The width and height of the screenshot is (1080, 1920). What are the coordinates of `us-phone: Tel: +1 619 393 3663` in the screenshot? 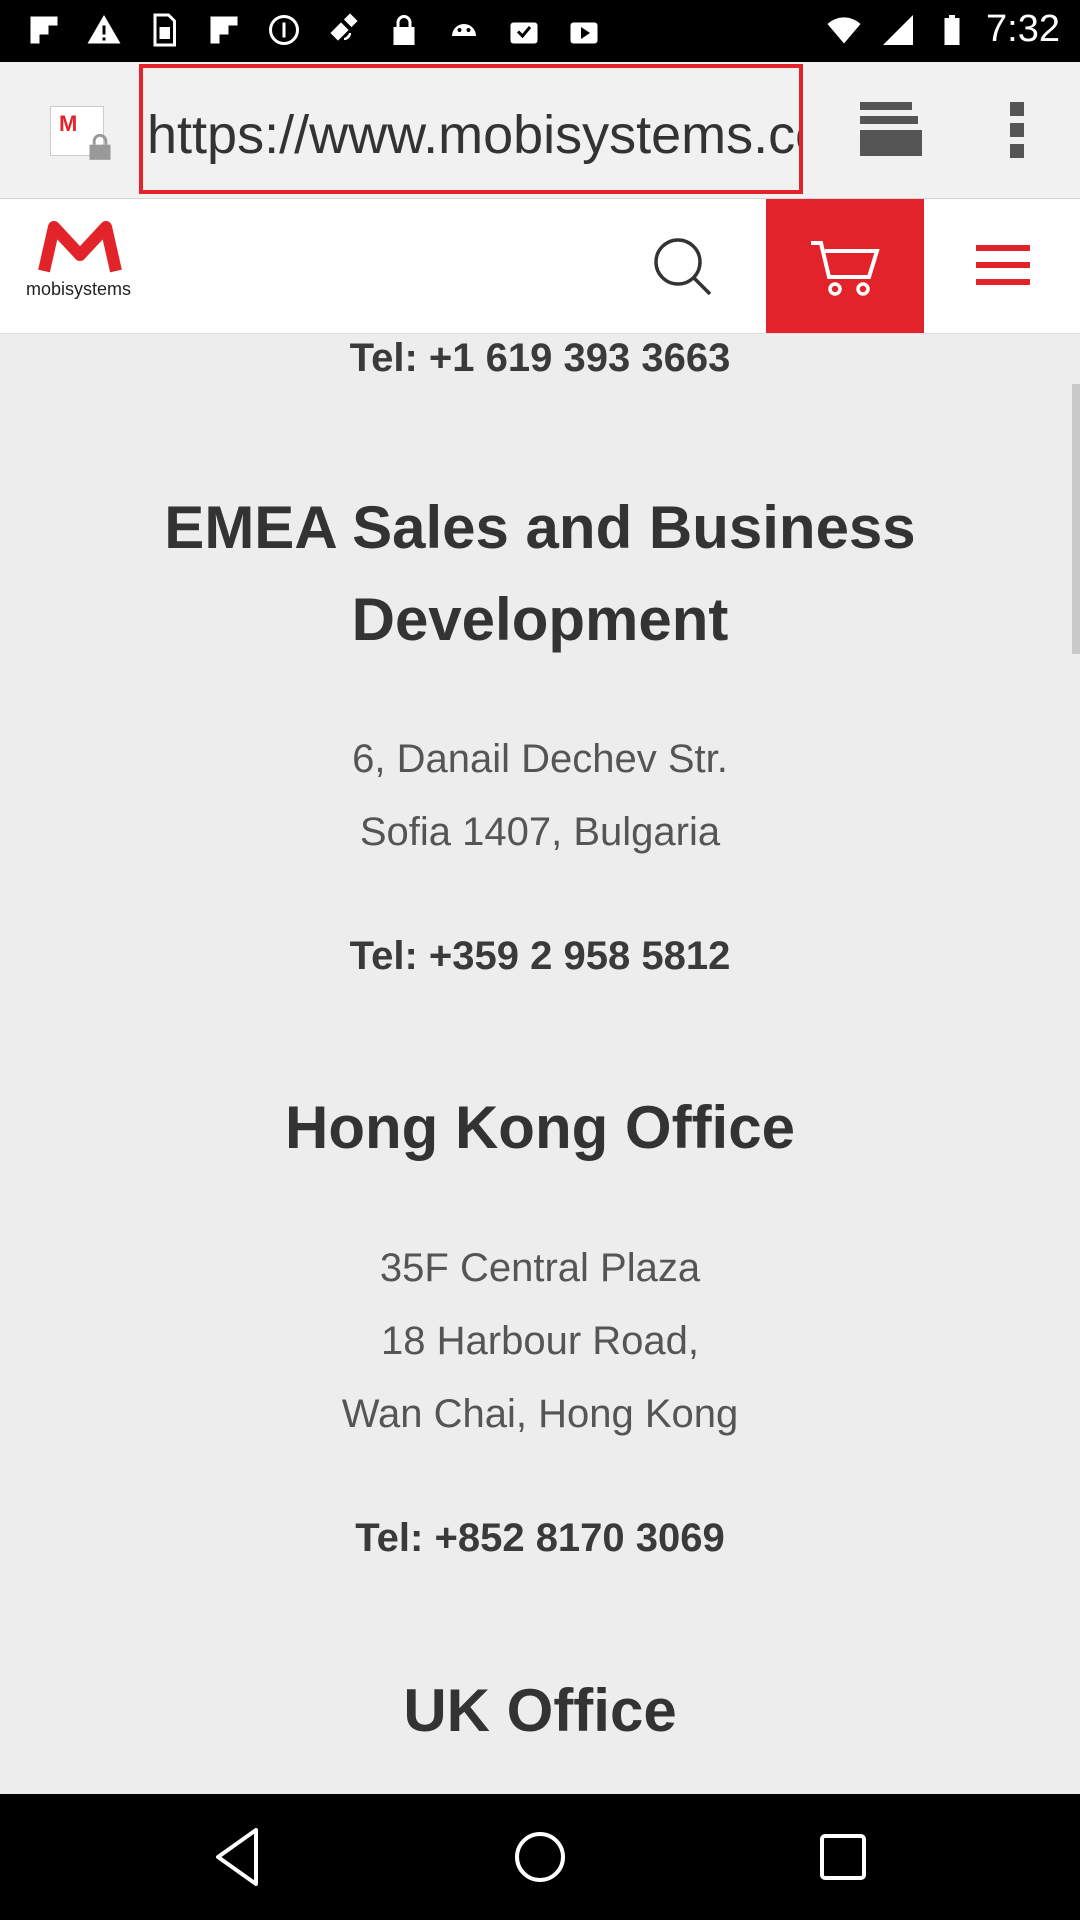 It's located at (540, 358).